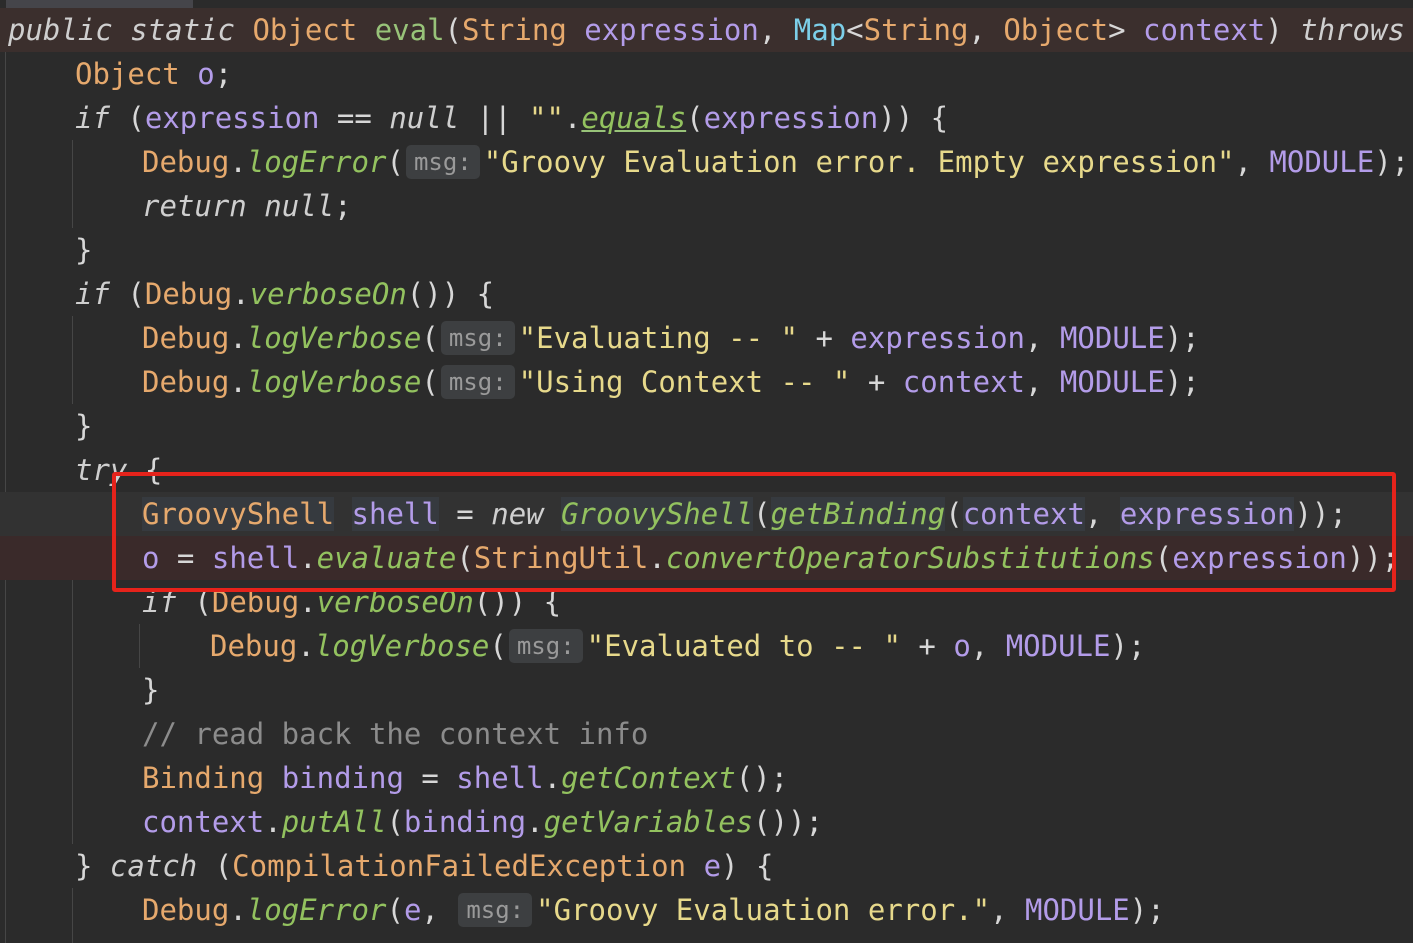  Describe the element at coordinates (72, 184) in the screenshot. I see `indent-guide` at that location.